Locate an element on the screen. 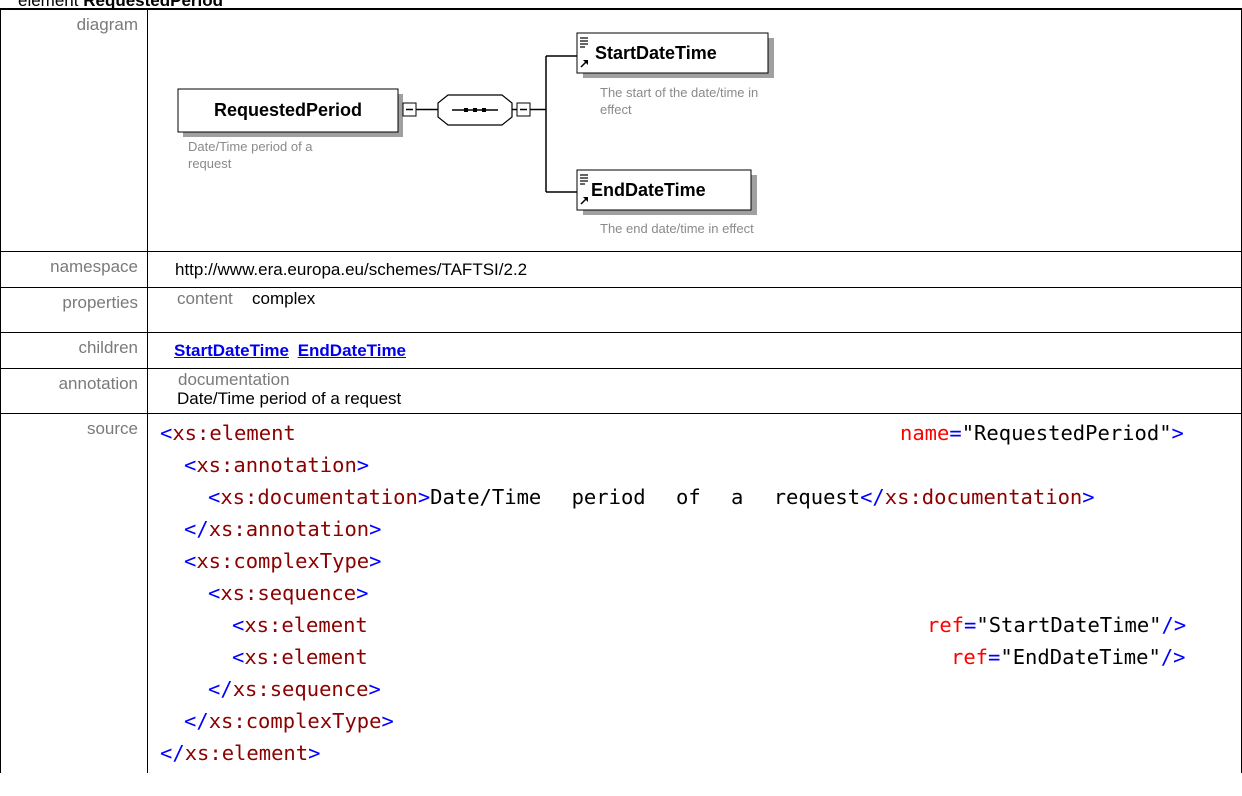  annotation-key: documentation is located at coordinates (234, 379).